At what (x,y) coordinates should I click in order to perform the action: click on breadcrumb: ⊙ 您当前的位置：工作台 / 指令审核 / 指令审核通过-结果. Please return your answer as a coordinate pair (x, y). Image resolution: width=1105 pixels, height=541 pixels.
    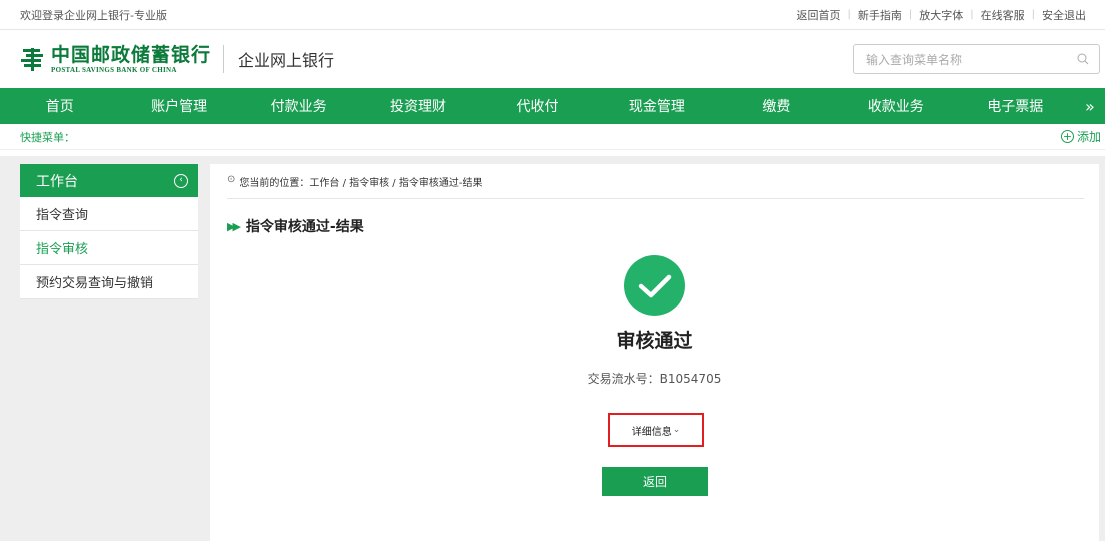
    Looking at the image, I should click on (655, 186).